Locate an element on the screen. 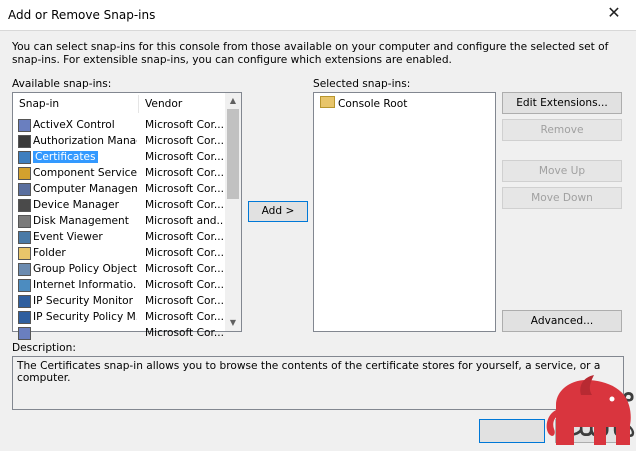 The height and width of the screenshot is (451, 636). close-icon: ✕ is located at coordinates (614, 13).